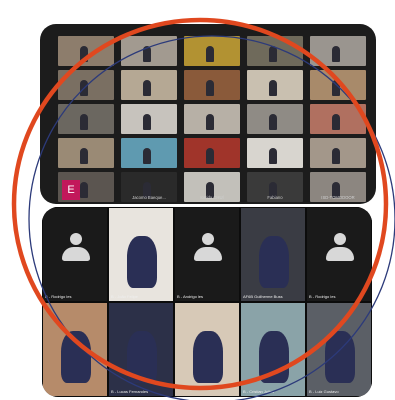 The width and height of the screenshot is (395, 400). I want to click on participant-name-label: B - Andrigo les, so click(190, 296).